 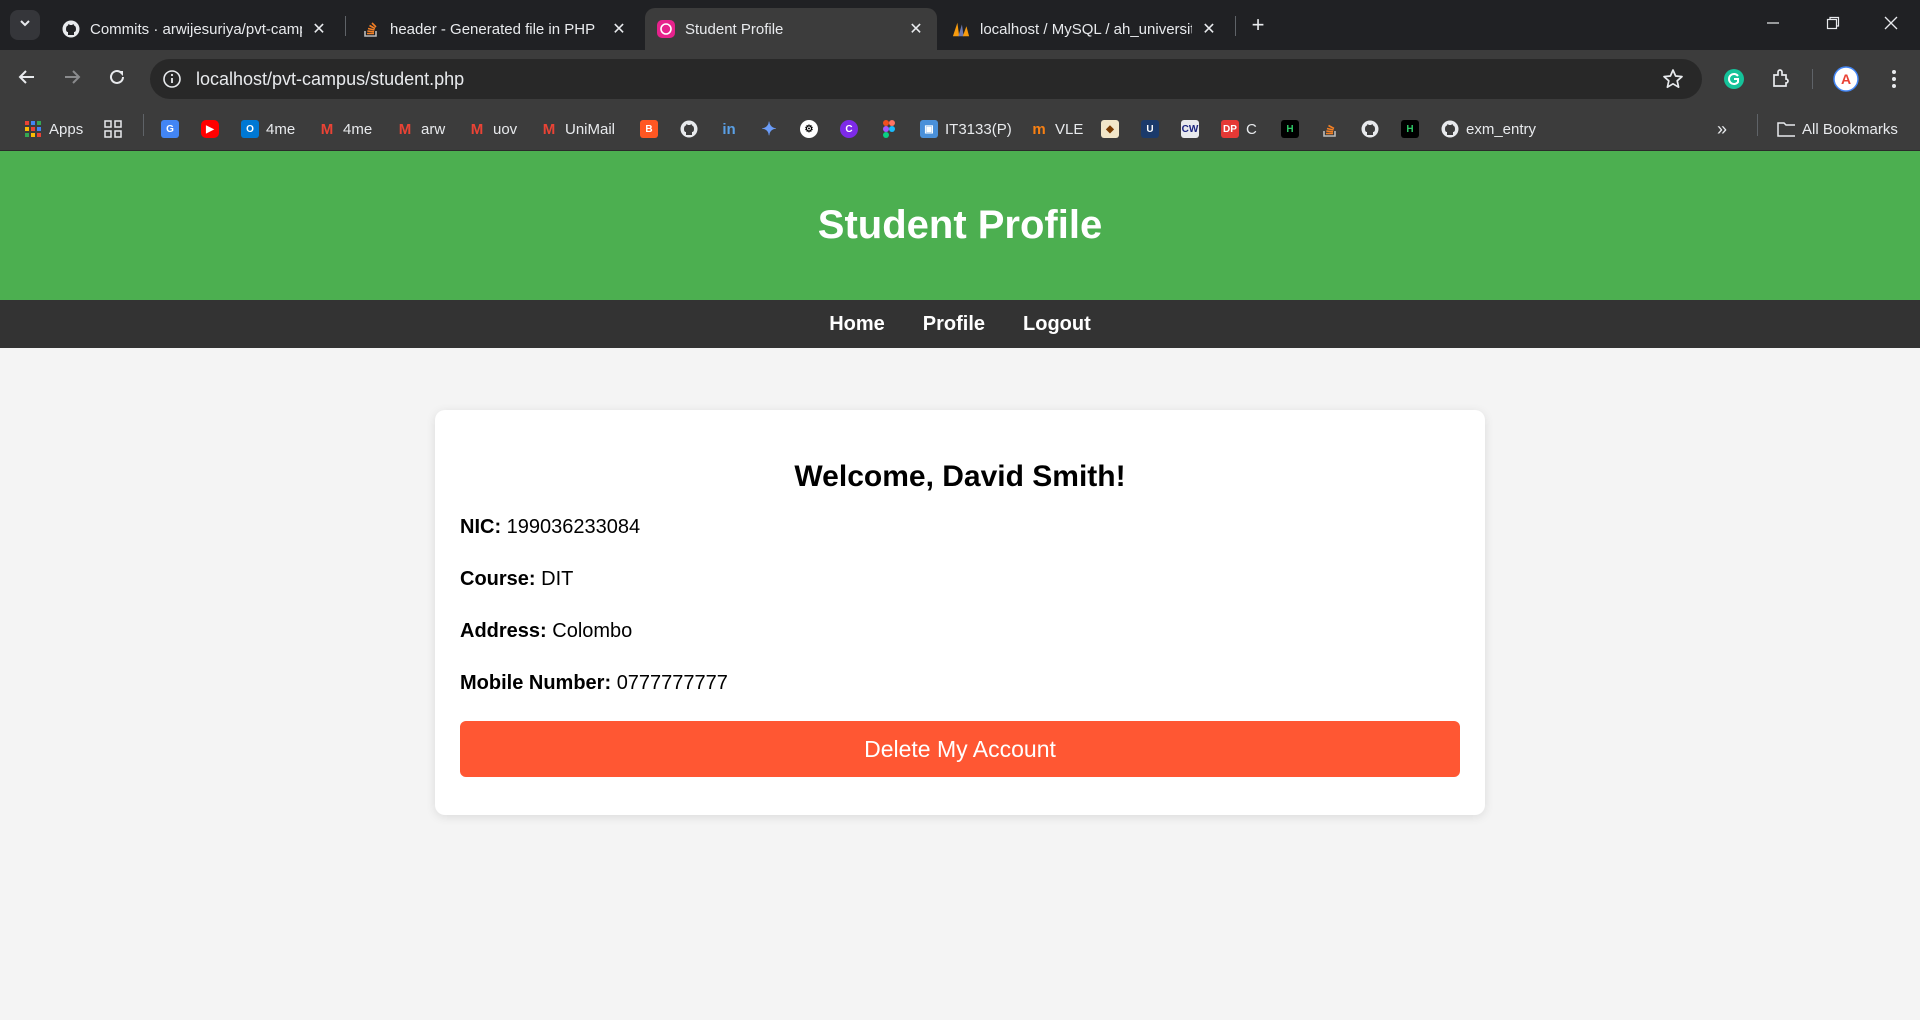 I want to click on back-button, so click(x=27, y=79).